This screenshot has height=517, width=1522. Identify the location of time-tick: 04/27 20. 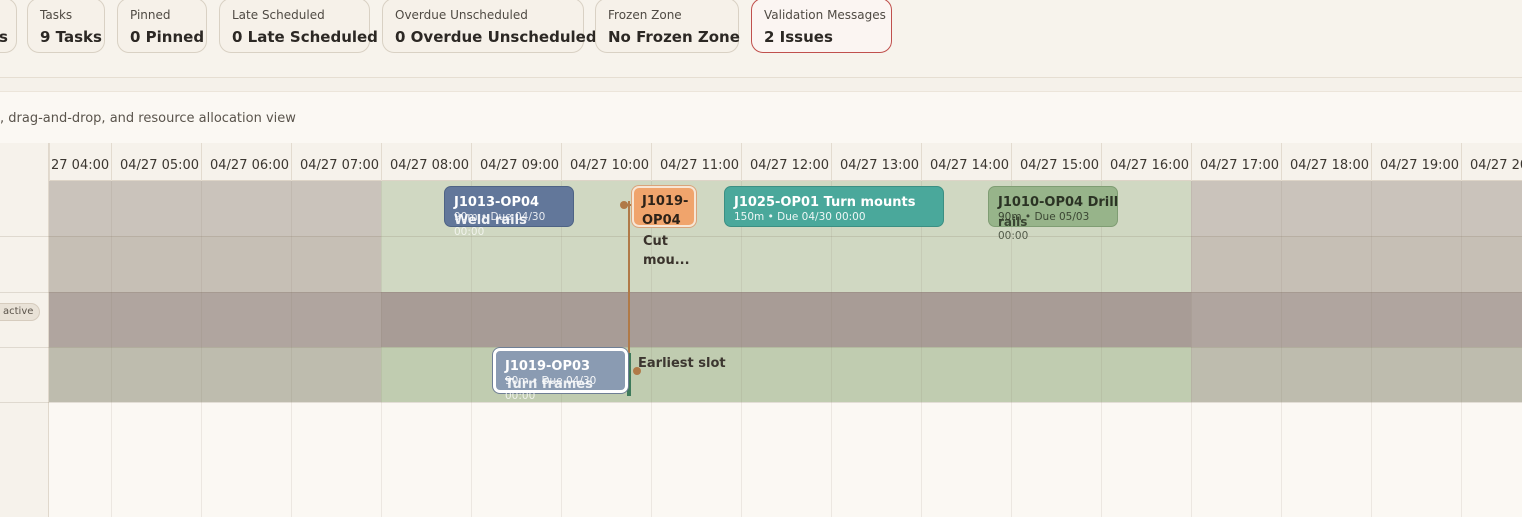
(1491, 162).